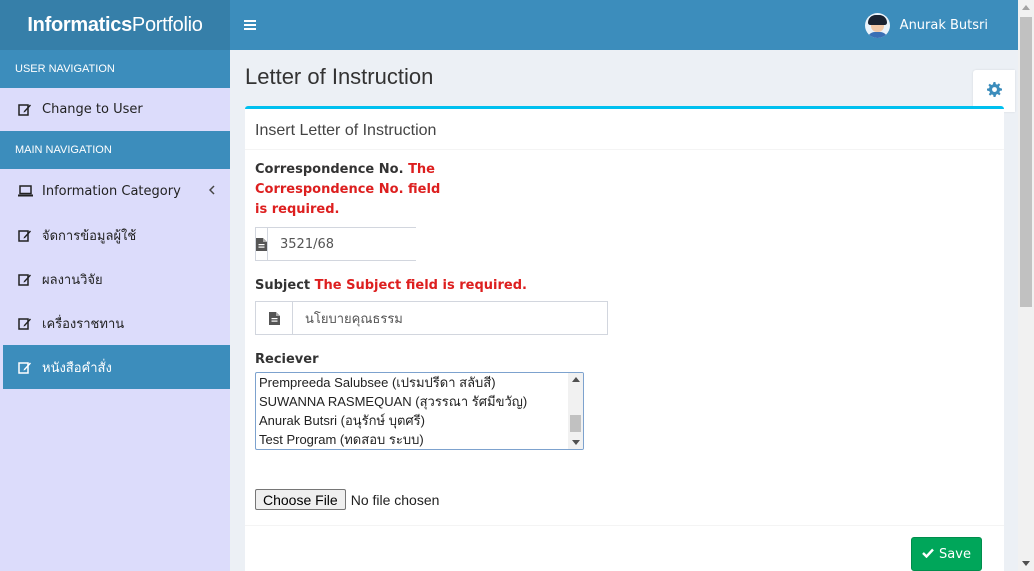 The width and height of the screenshot is (1034, 571). Describe the element at coordinates (420, 285) in the screenshot. I see `subject-error: The Subject field is required.` at that location.